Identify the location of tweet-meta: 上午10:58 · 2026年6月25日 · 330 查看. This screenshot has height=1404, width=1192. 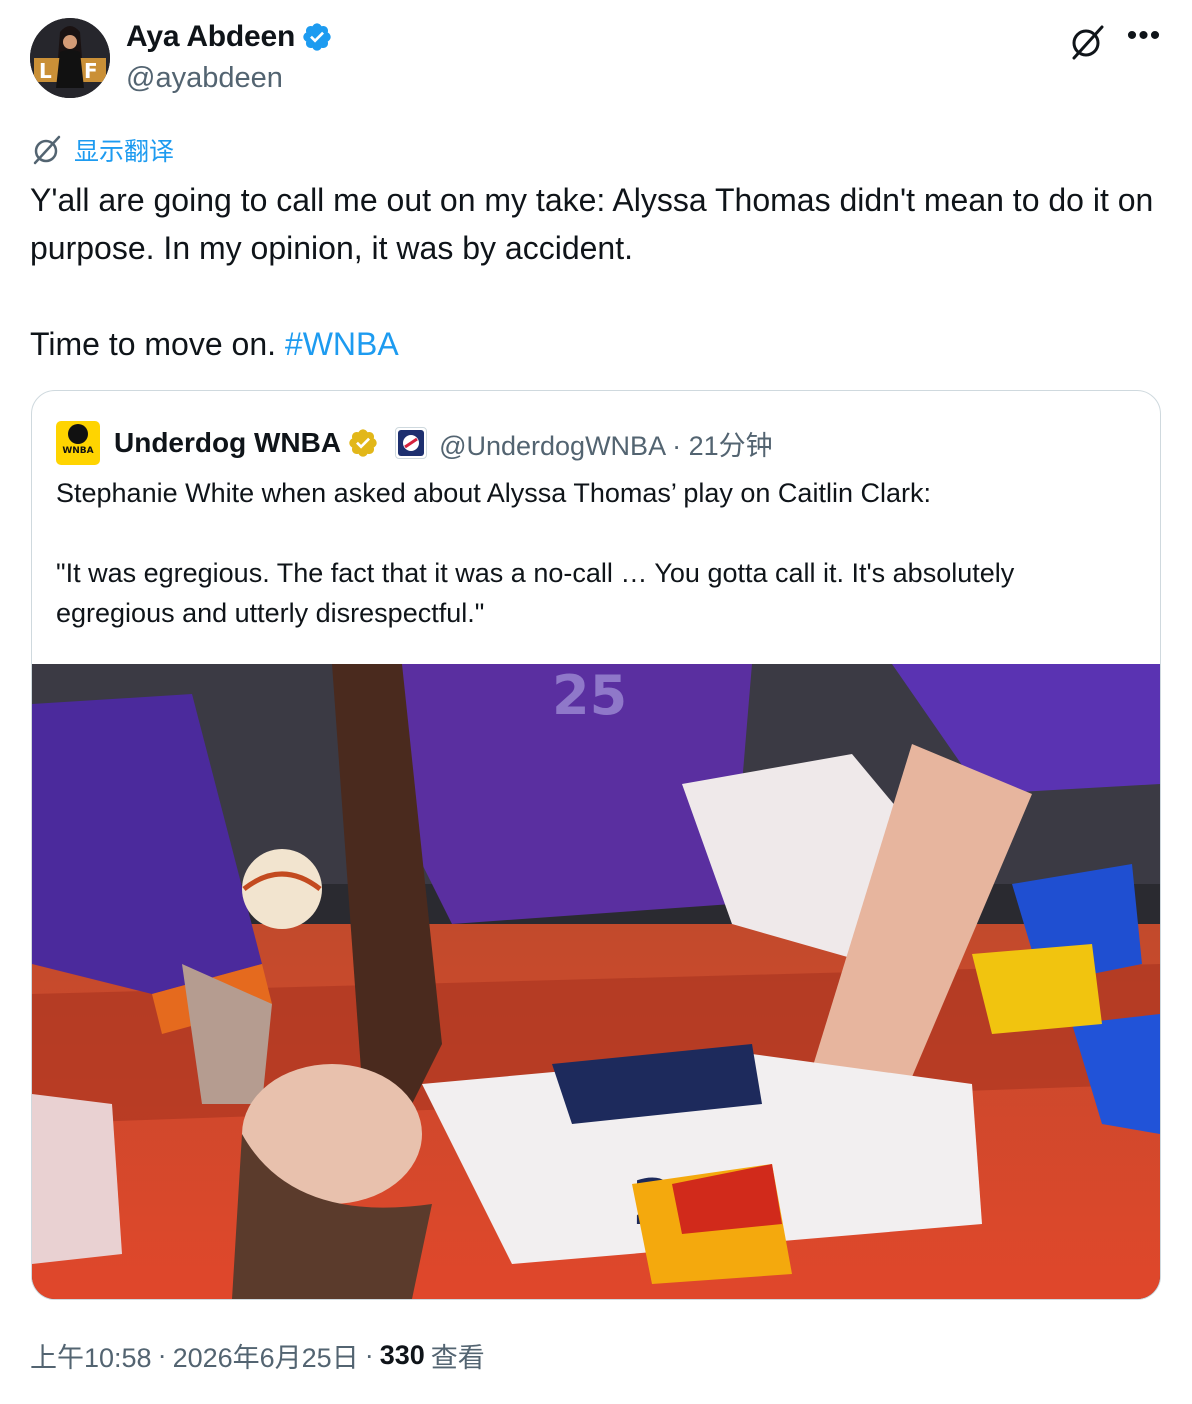
(257, 1355).